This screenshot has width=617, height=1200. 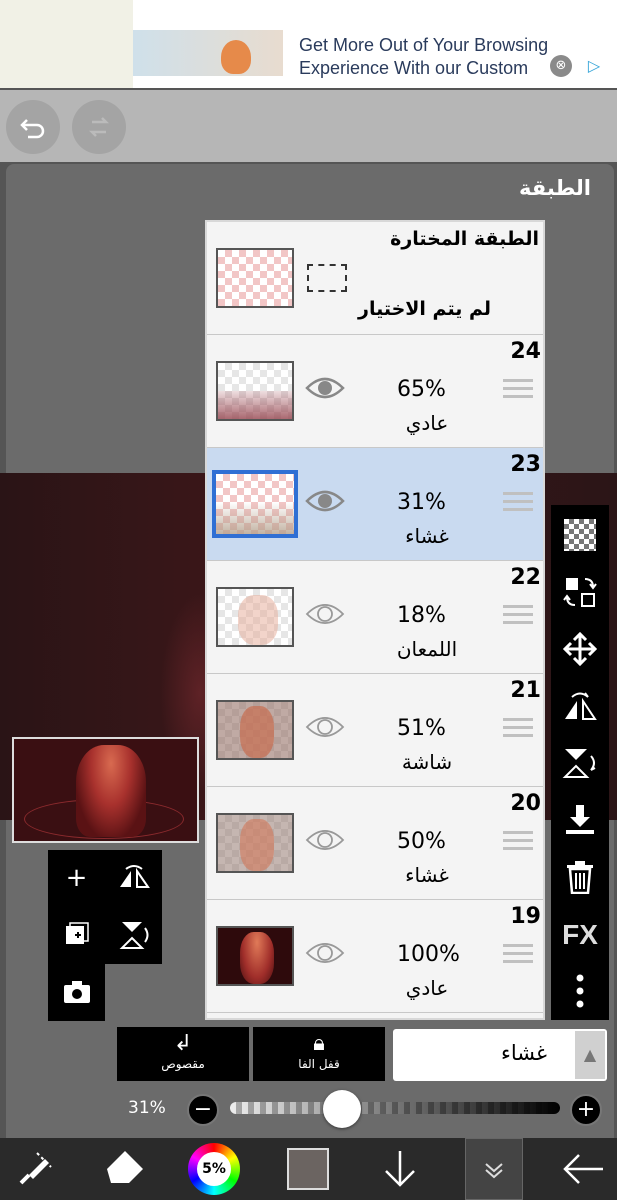 I want to click on layer-opacity: 18%, so click(x=421, y=615).